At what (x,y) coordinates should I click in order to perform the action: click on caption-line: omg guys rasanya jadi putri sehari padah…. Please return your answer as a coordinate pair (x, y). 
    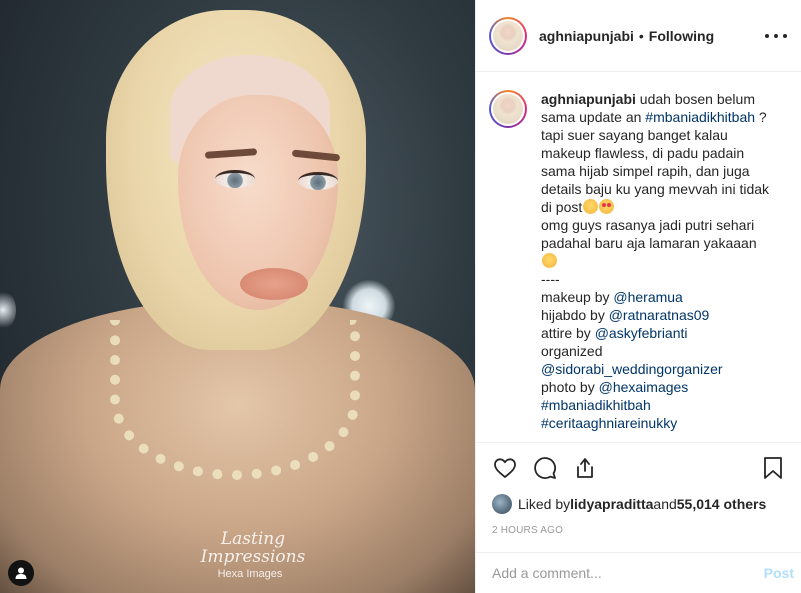
    Looking at the image, I should click on (656, 243).